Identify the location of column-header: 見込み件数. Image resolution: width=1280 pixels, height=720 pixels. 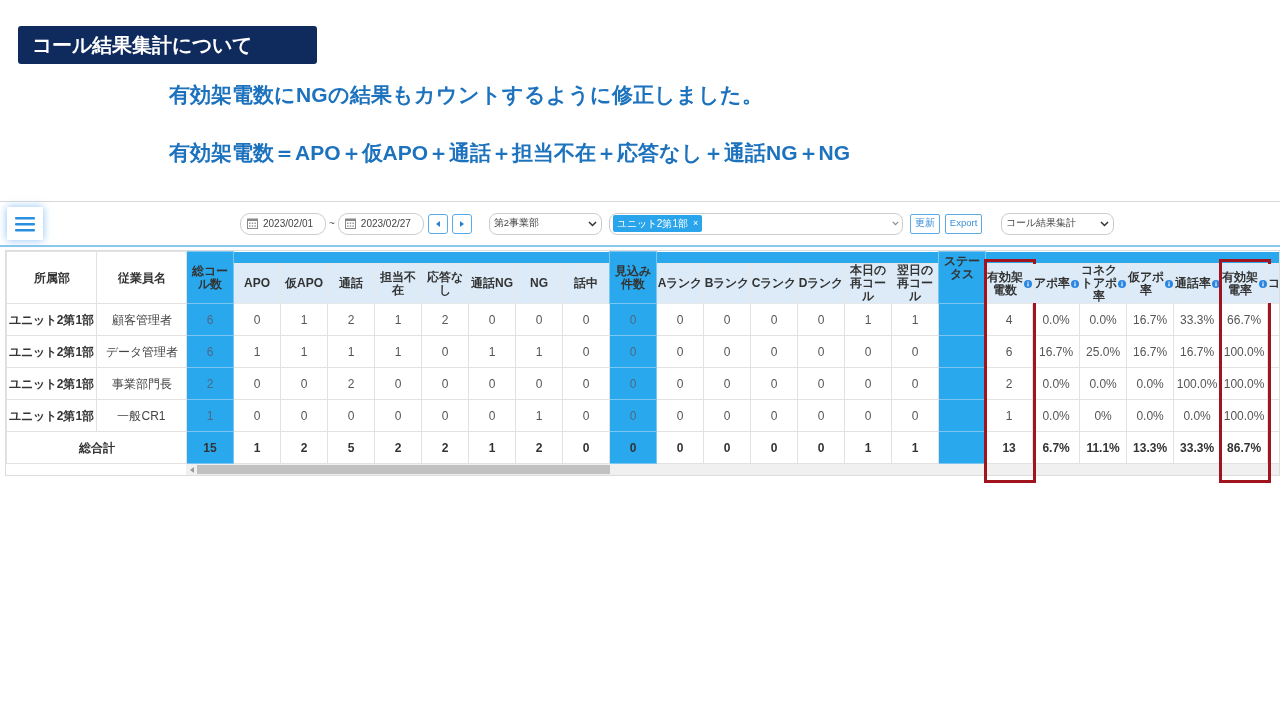
(633, 277).